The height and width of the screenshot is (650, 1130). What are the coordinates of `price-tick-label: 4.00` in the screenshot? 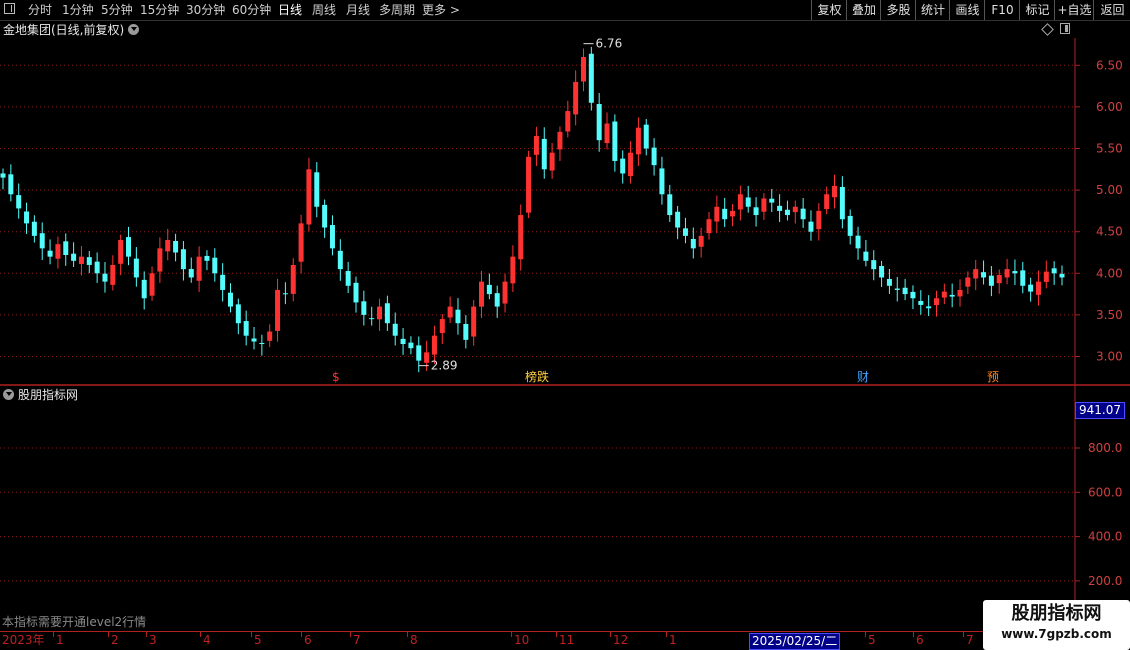 It's located at (1109, 273).